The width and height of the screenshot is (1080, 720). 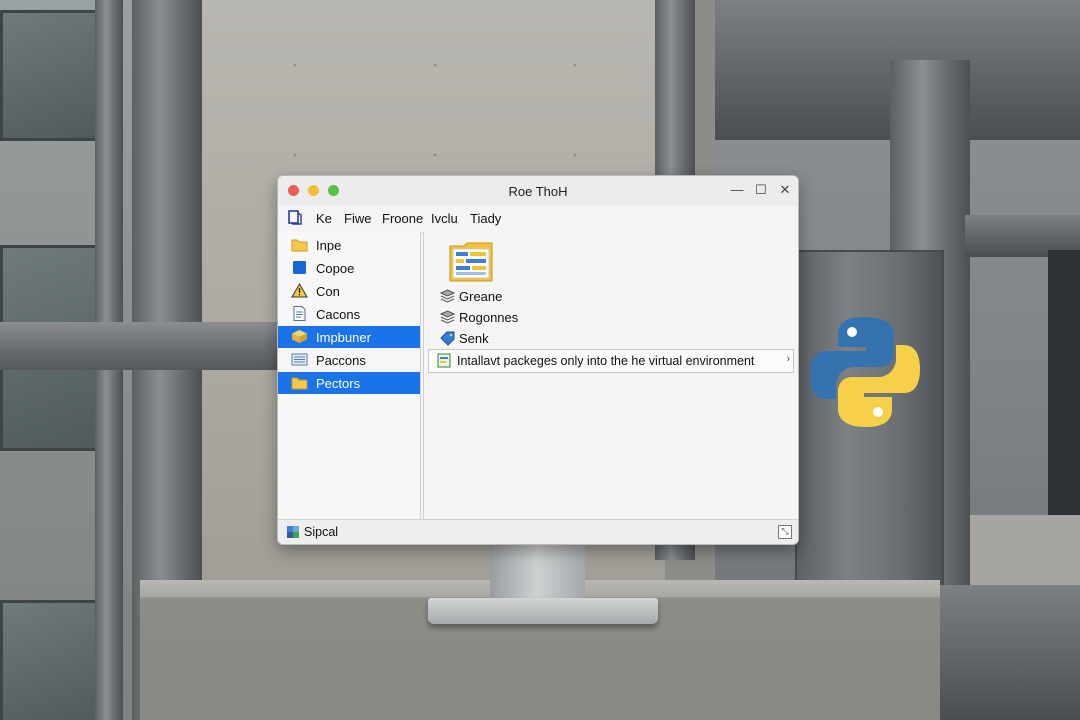 What do you see at coordinates (474, 338) in the screenshot?
I see `list-item-label: Senk` at bounding box center [474, 338].